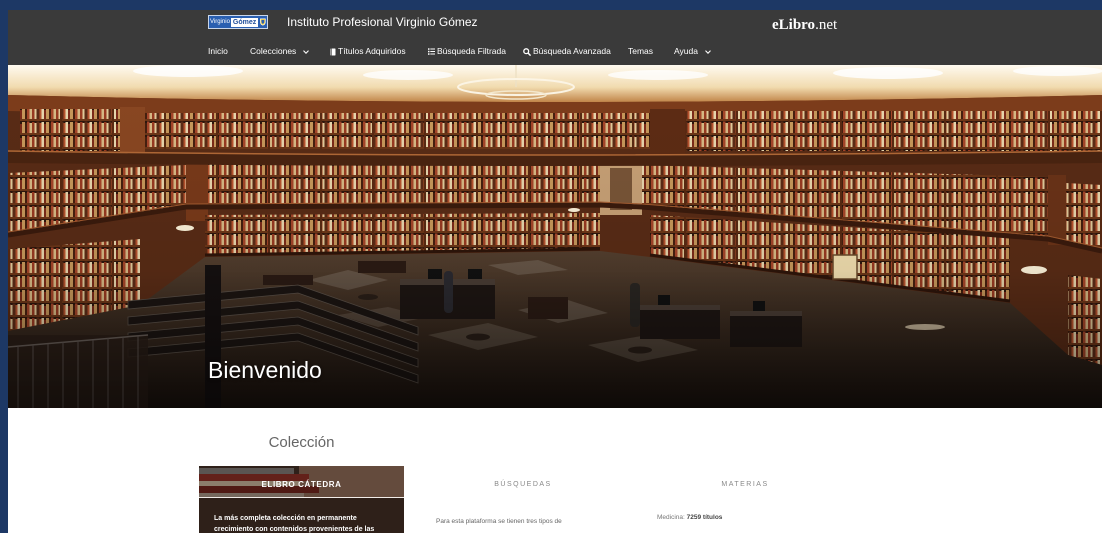 The width and height of the screenshot is (1102, 533). Describe the element at coordinates (273, 51) in the screenshot. I see `nav-colecciones-label: Colecciones` at that location.